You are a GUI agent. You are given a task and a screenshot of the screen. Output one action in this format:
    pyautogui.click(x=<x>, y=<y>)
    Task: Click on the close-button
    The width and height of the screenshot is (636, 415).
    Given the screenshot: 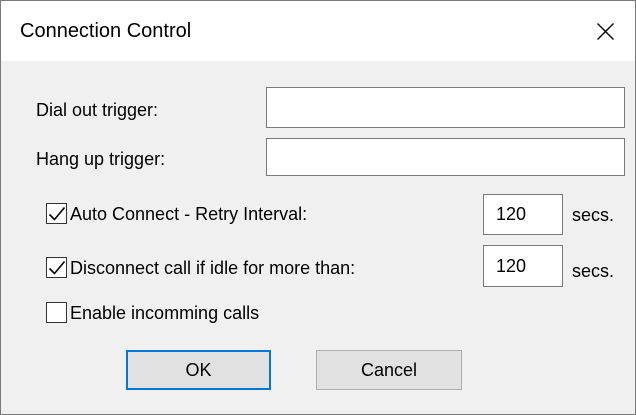 What is the action you would take?
    pyautogui.click(x=605, y=31)
    